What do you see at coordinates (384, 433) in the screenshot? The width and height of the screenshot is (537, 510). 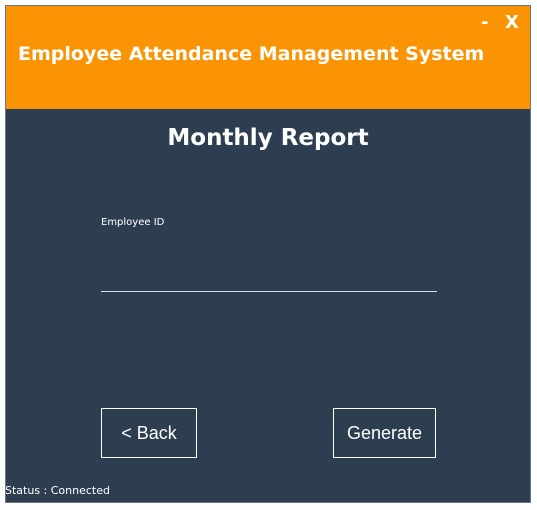 I see `generate-button: Generate` at bounding box center [384, 433].